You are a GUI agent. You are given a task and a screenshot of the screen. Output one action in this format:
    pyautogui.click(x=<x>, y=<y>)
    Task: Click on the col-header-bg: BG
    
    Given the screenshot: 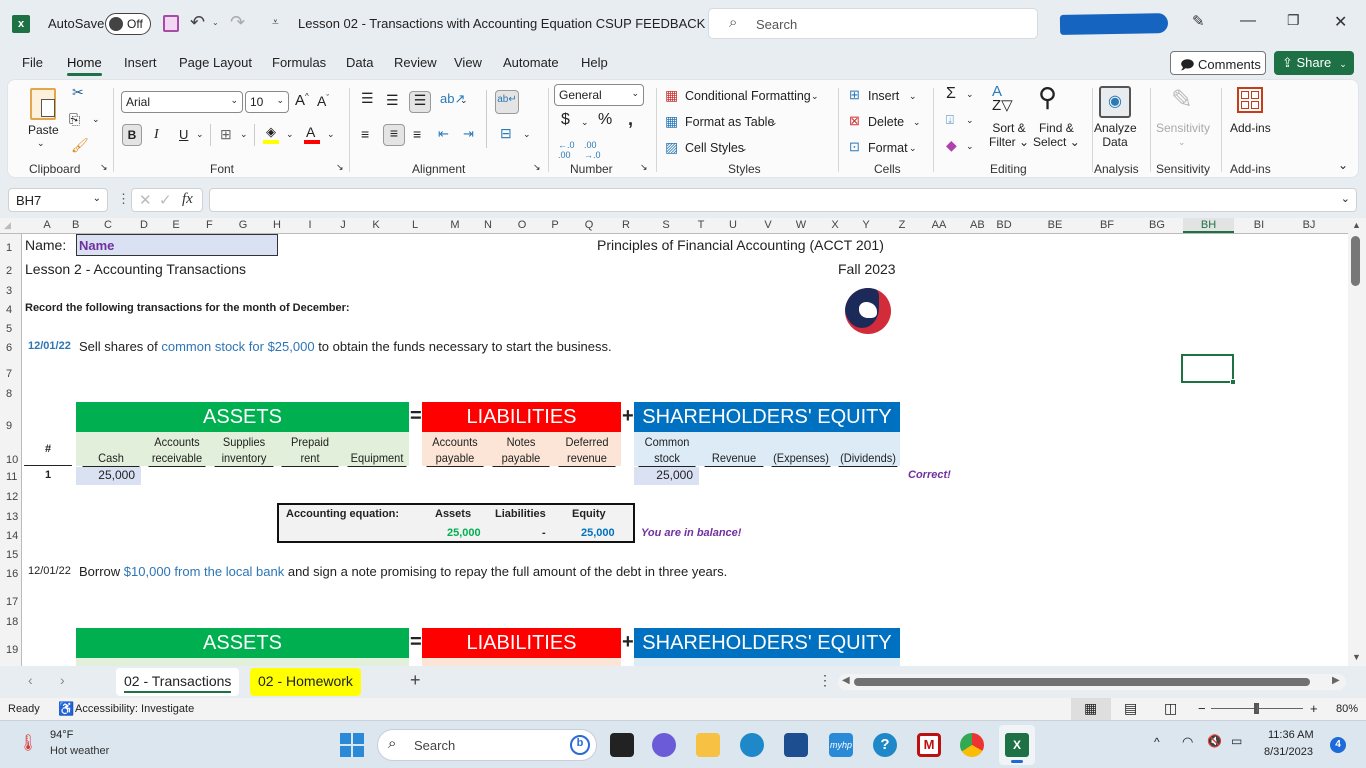 What is the action you would take?
    pyautogui.click(x=1157, y=225)
    